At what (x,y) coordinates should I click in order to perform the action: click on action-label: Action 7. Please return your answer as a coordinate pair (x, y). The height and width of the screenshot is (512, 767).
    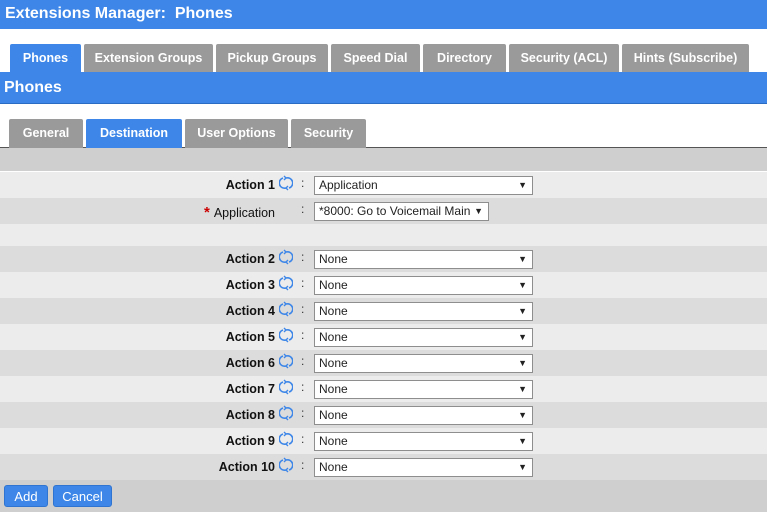
    Looking at the image, I should click on (250, 389).